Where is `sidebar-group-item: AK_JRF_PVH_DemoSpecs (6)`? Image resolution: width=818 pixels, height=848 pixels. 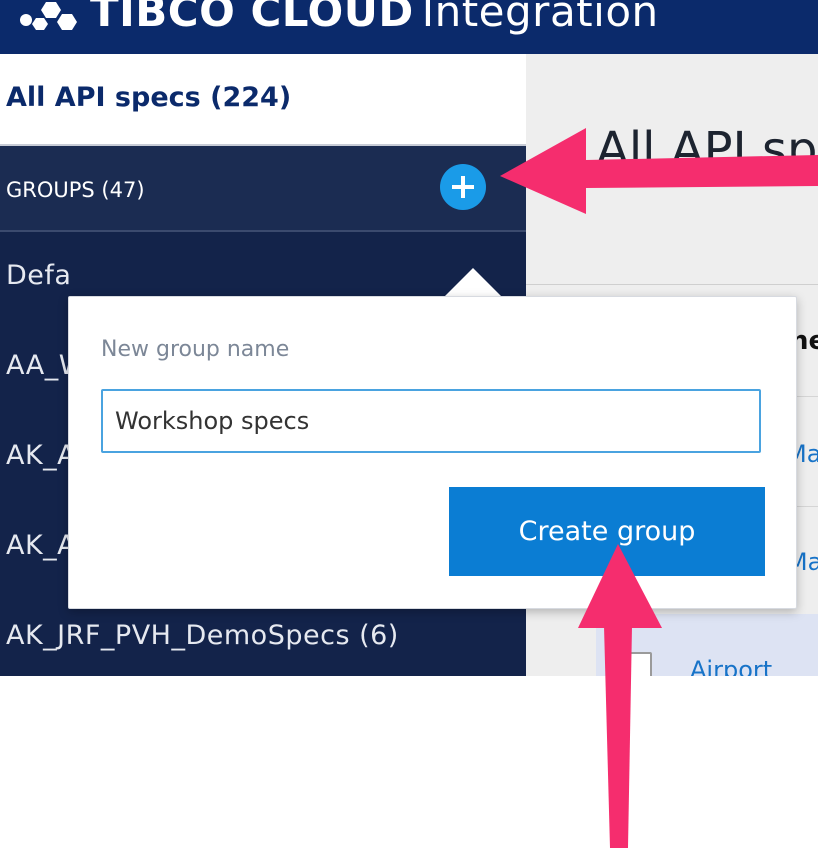
sidebar-group-item: AK_JRF_PVH_DemoSpecs (6) is located at coordinates (202, 635).